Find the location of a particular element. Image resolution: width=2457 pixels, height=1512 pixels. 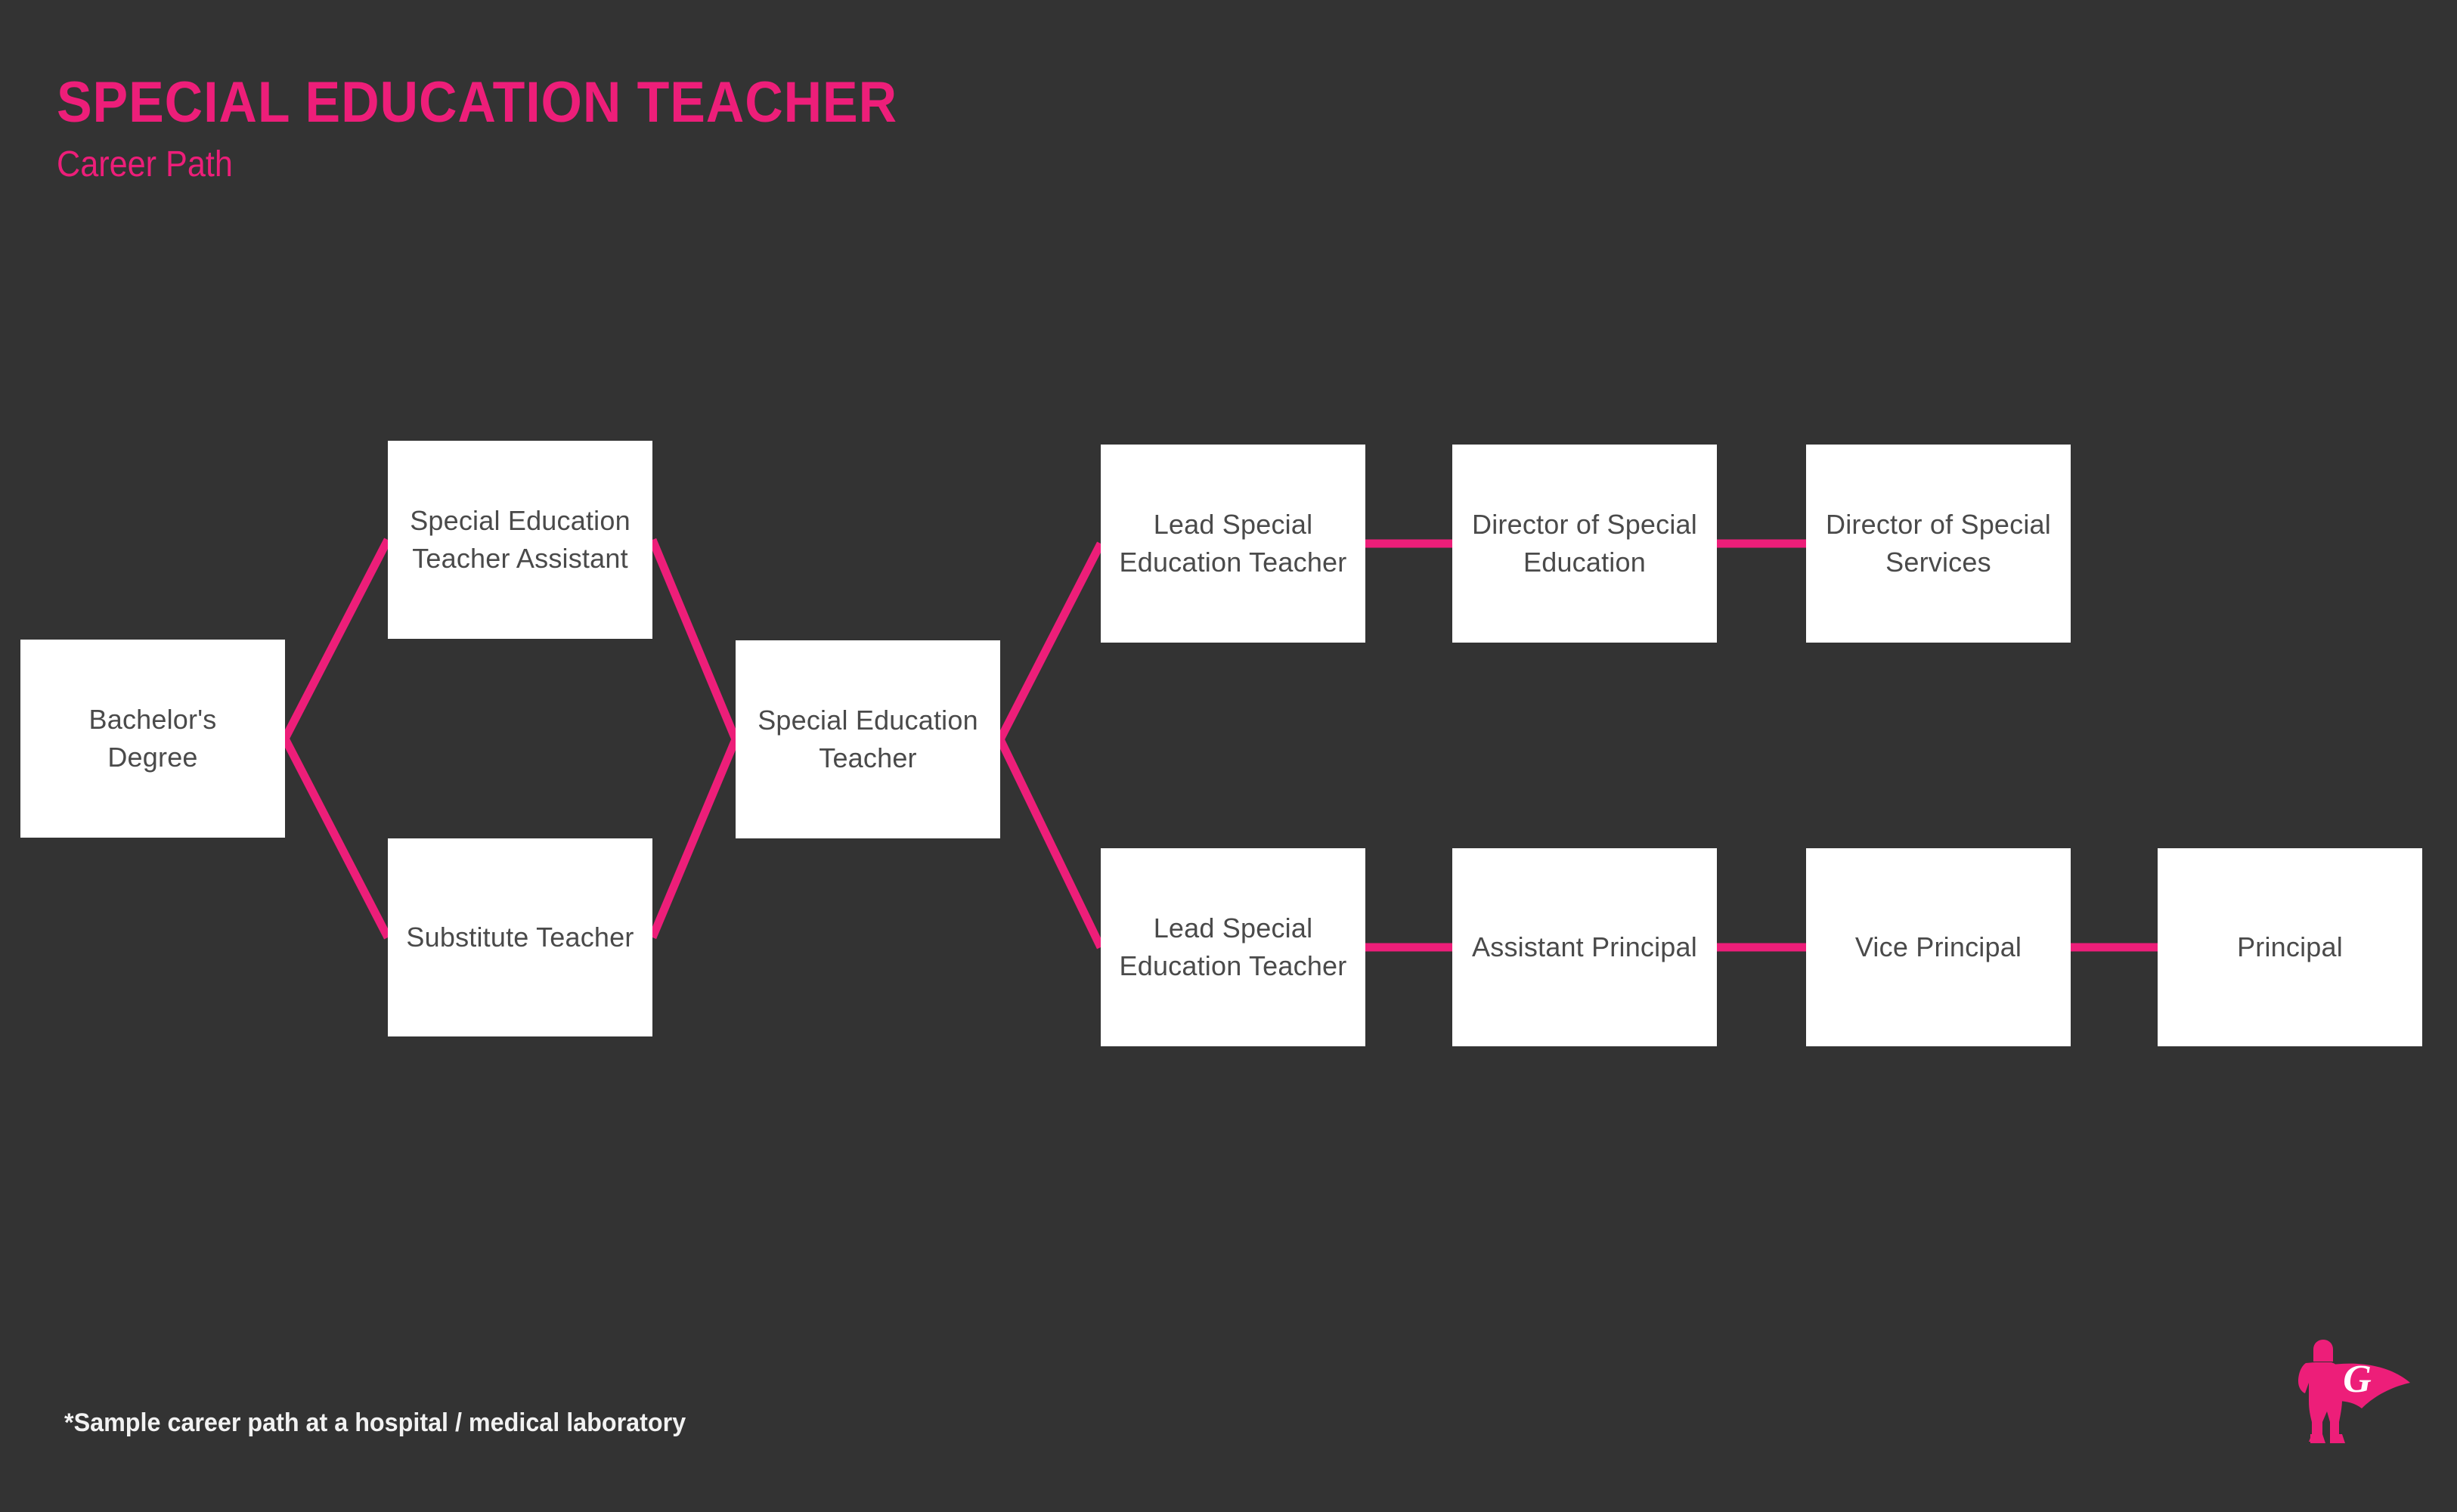

node-label-dir-sped-svc: Director of Special Services is located at coordinates (1938, 543).